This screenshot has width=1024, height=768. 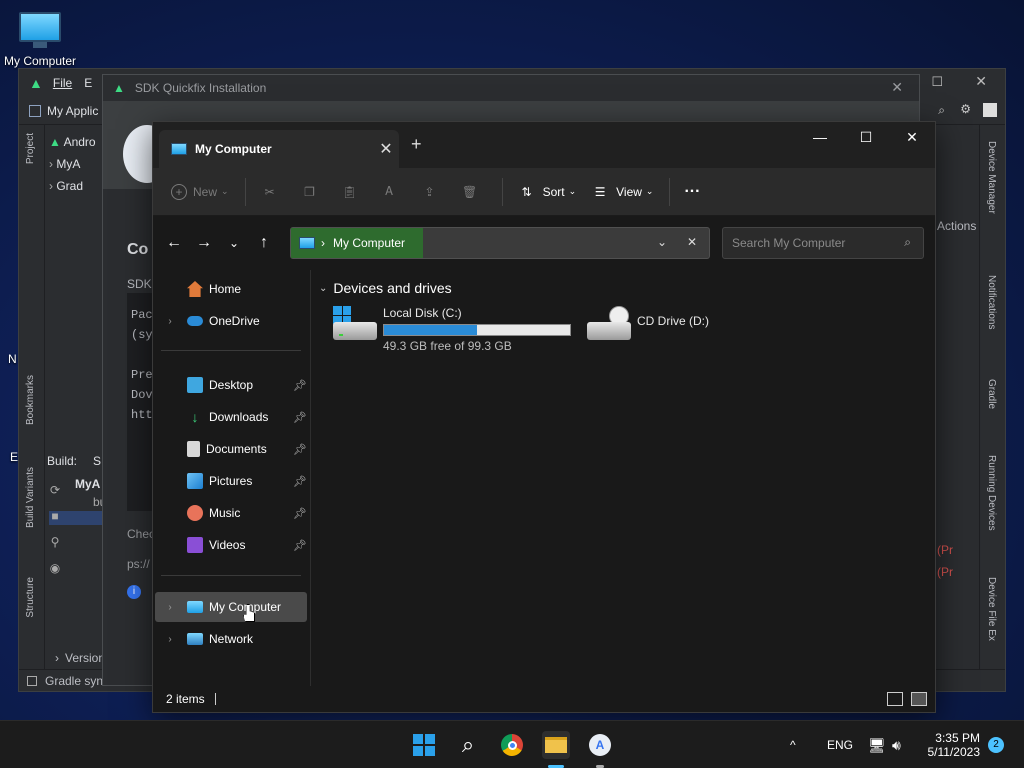 I want to click on toolbar-separator, so click(x=245, y=191).